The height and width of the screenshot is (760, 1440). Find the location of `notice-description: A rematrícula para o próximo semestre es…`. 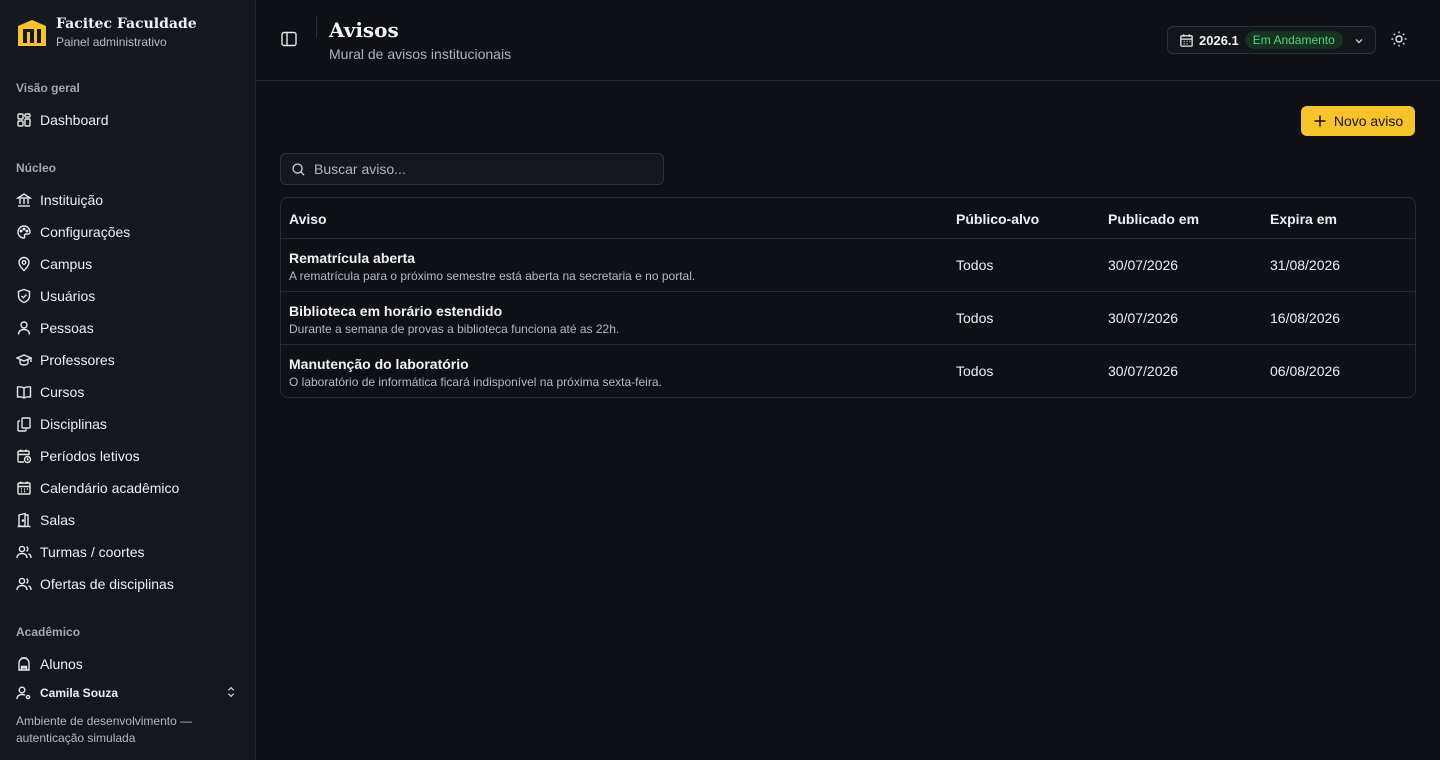

notice-description: A rematrícula para o próximo semestre es… is located at coordinates (492, 276).